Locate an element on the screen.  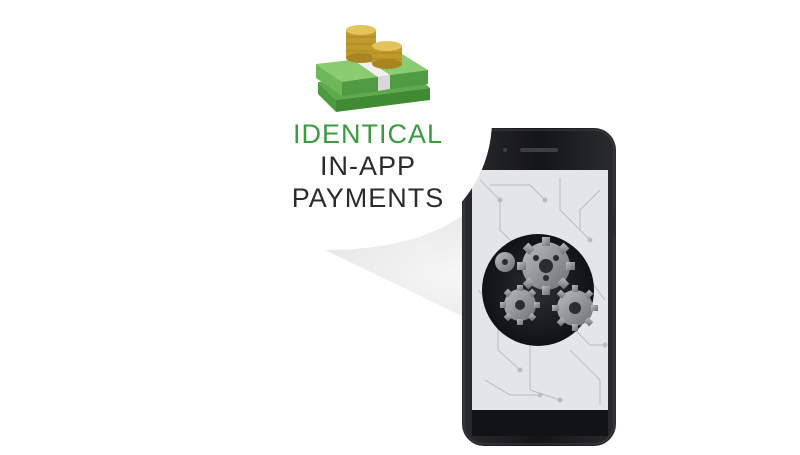
caption: IDENTICAL IN-APP PAYMENTS is located at coordinates (368, 166).